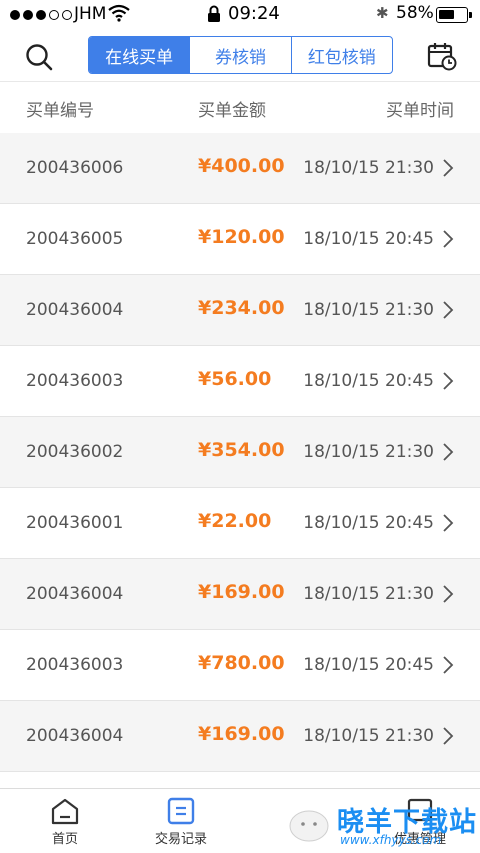  What do you see at coordinates (41, 15) in the screenshot?
I see `signal-strength-icon` at bounding box center [41, 15].